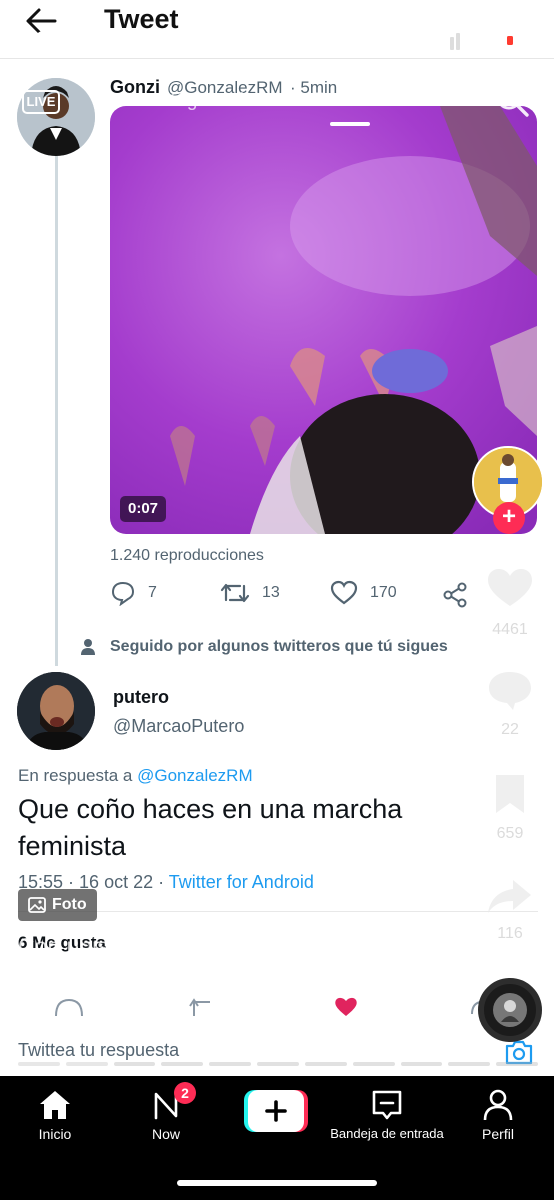 The image size is (554, 1200). I want to click on photo-badge-label: Foto, so click(69, 904).